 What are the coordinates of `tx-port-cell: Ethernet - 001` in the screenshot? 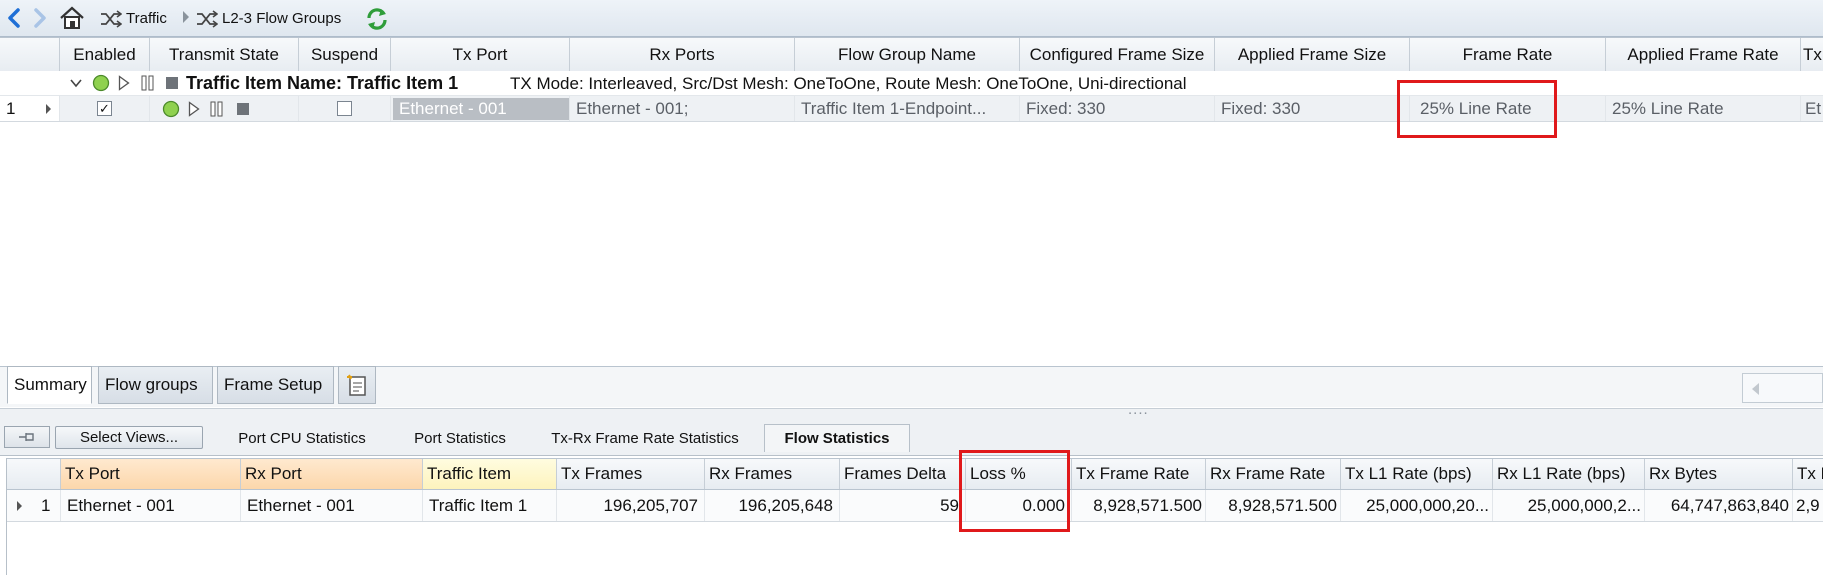 It's located at (480, 108).